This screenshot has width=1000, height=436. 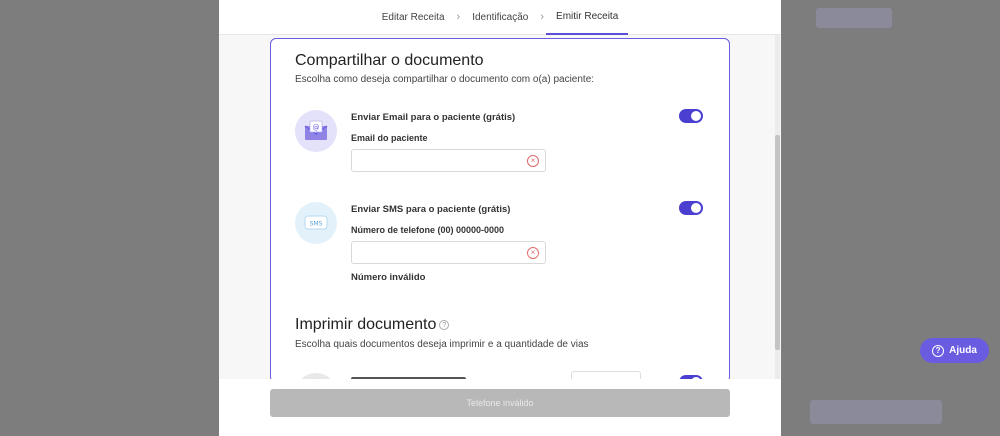 What do you see at coordinates (500, 403) in the screenshot?
I see `submit-button: Telefone inválido` at bounding box center [500, 403].